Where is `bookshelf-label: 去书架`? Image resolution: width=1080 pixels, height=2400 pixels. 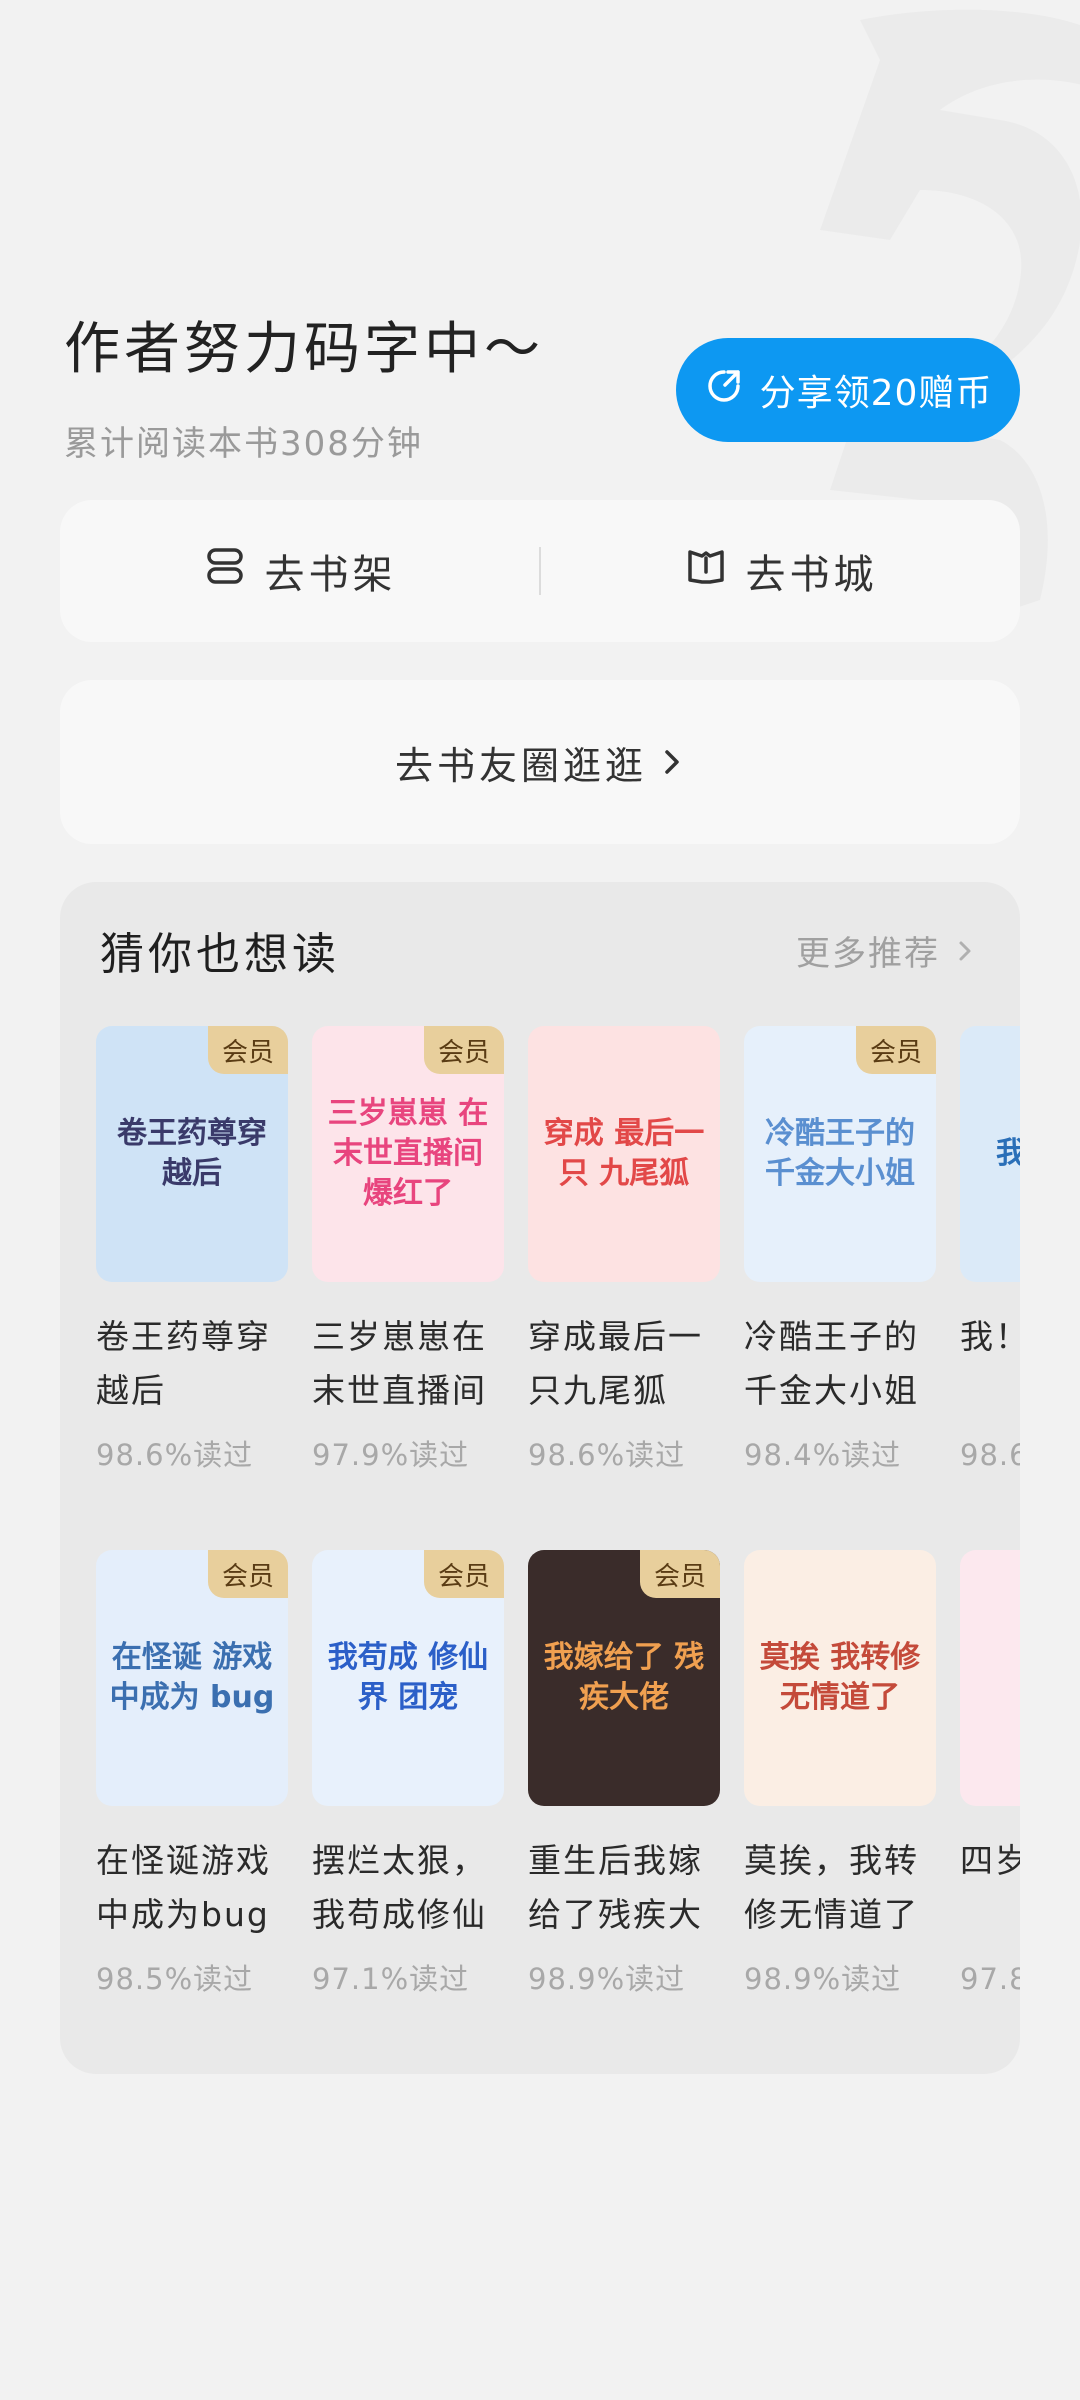 bookshelf-label: 去书架 is located at coordinates (330, 575).